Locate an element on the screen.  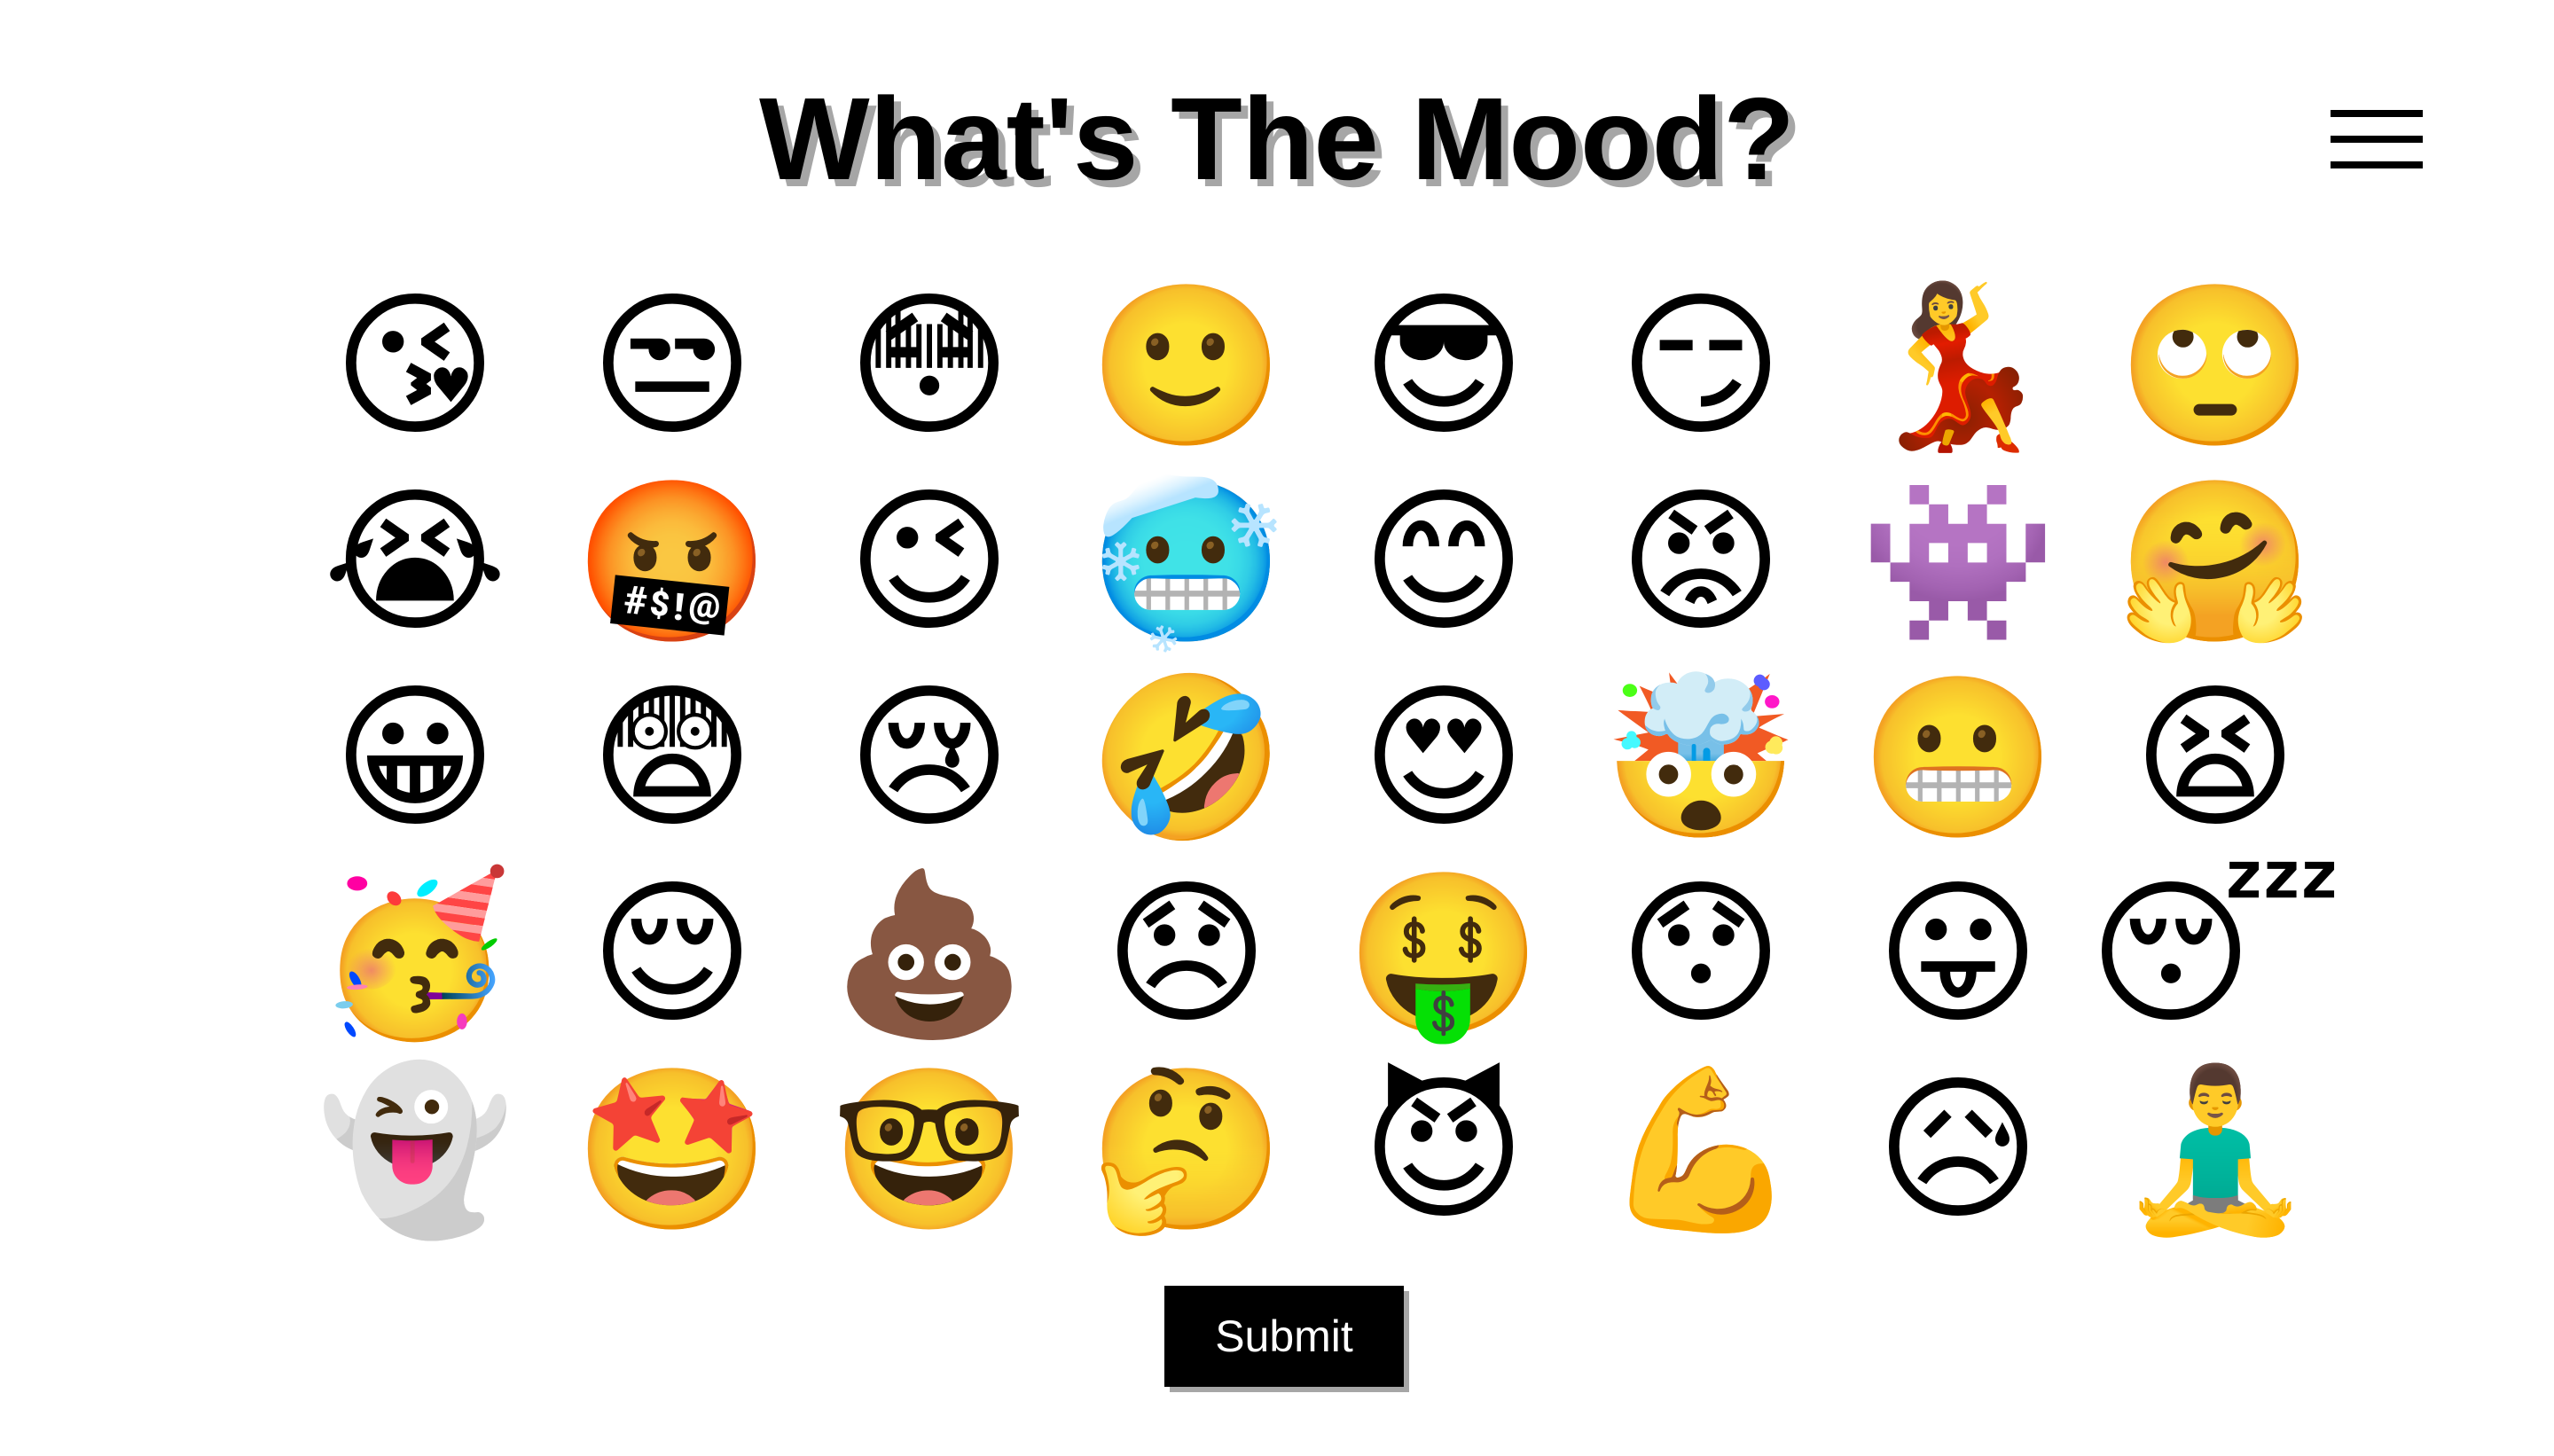
tired-icon: 😫 is located at coordinates (2215, 757).